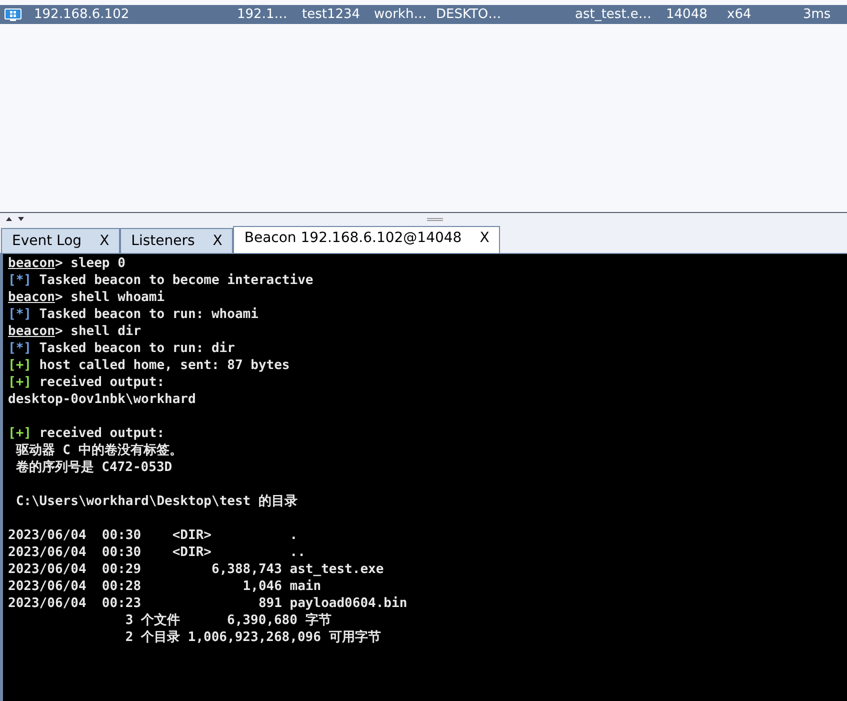 The image size is (847, 701). What do you see at coordinates (156, 501) in the screenshot?
I see `output-line: C:\Users\workhard\Desktop\test 的目录` at bounding box center [156, 501].